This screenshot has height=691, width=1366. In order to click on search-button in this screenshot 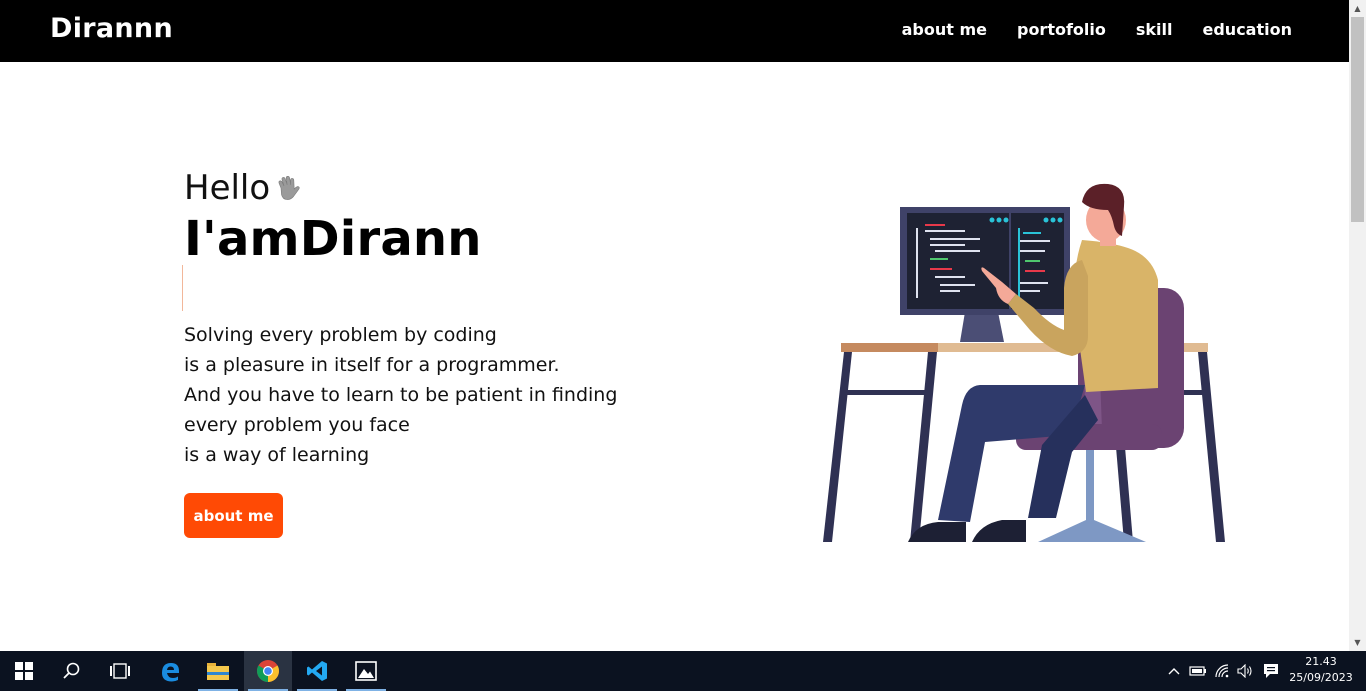, I will do `click(72, 671)`.